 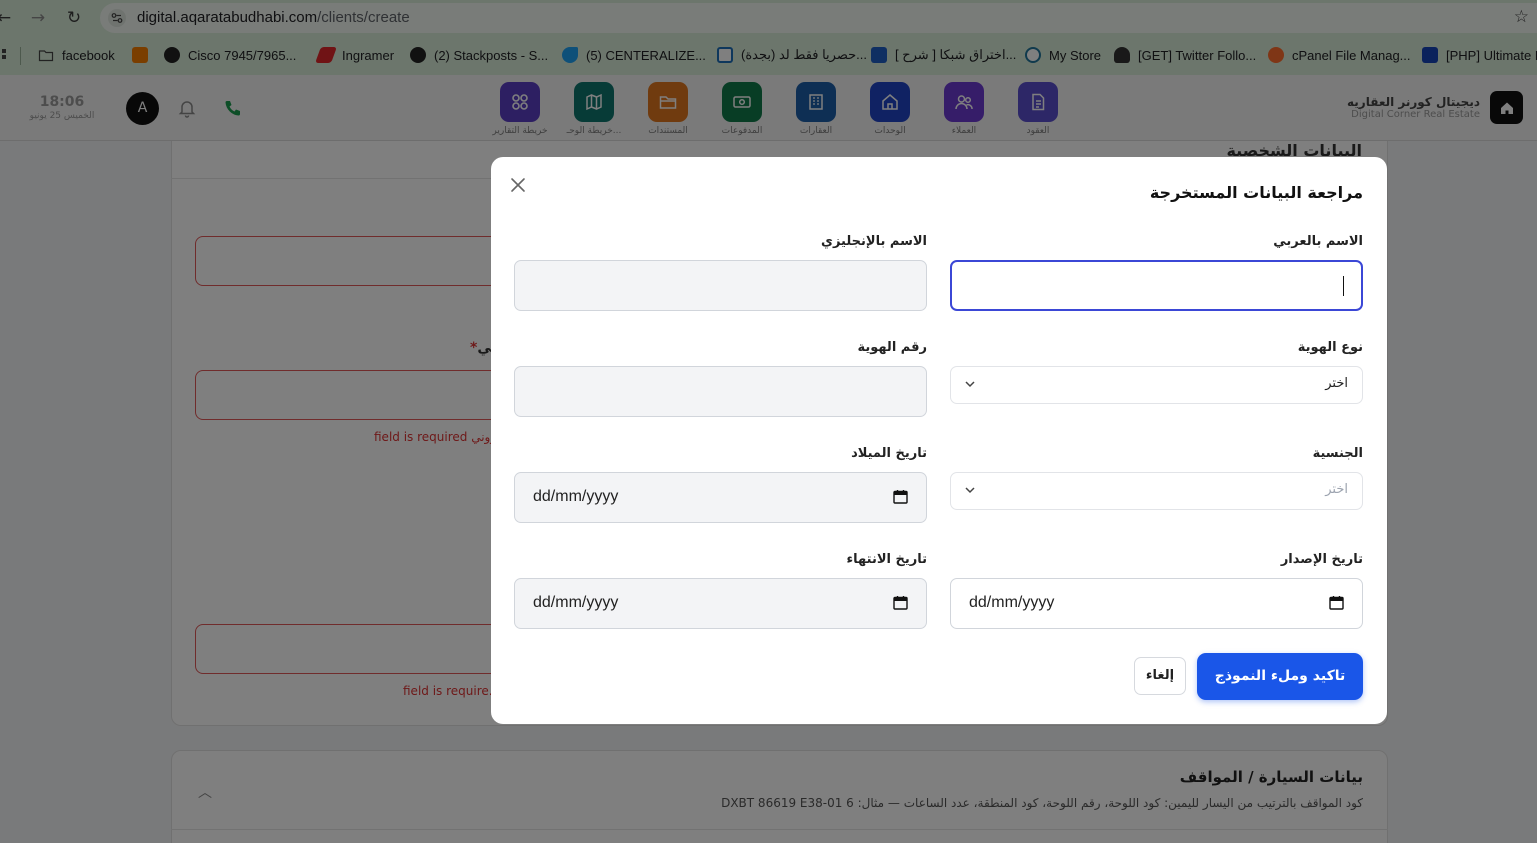 What do you see at coordinates (576, 496) in the screenshot?
I see `birth-date-value: dd/mm/yyyy` at bounding box center [576, 496].